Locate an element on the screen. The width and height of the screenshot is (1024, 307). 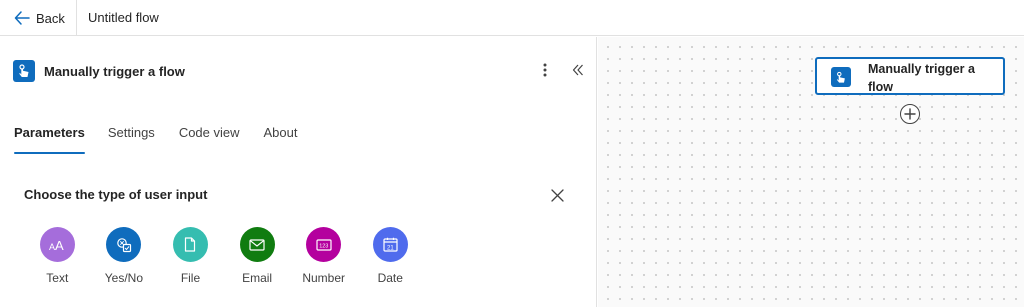
panel-header: Manually trigger a flow is located at coordinates (99, 71).